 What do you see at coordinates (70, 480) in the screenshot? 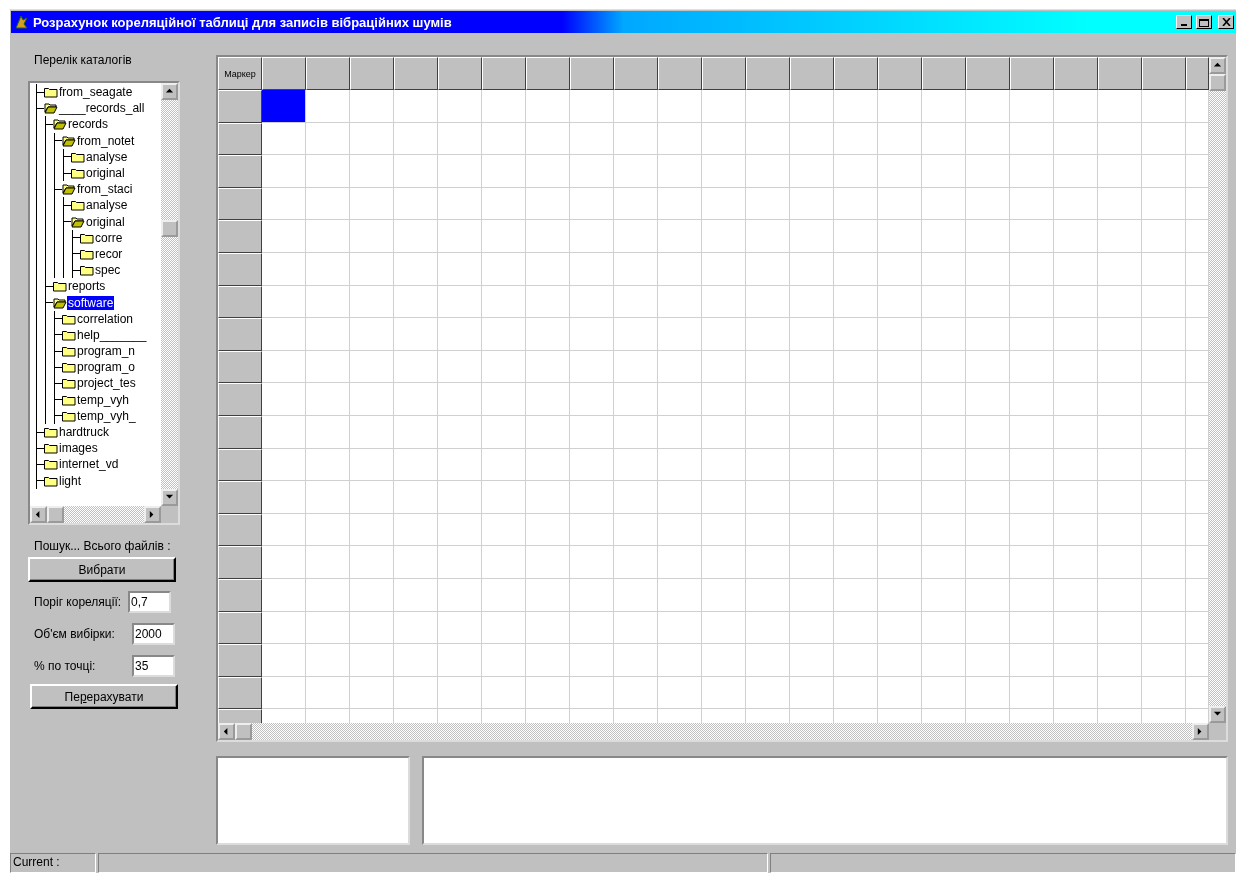
I see `folder-tree-item: light` at bounding box center [70, 480].